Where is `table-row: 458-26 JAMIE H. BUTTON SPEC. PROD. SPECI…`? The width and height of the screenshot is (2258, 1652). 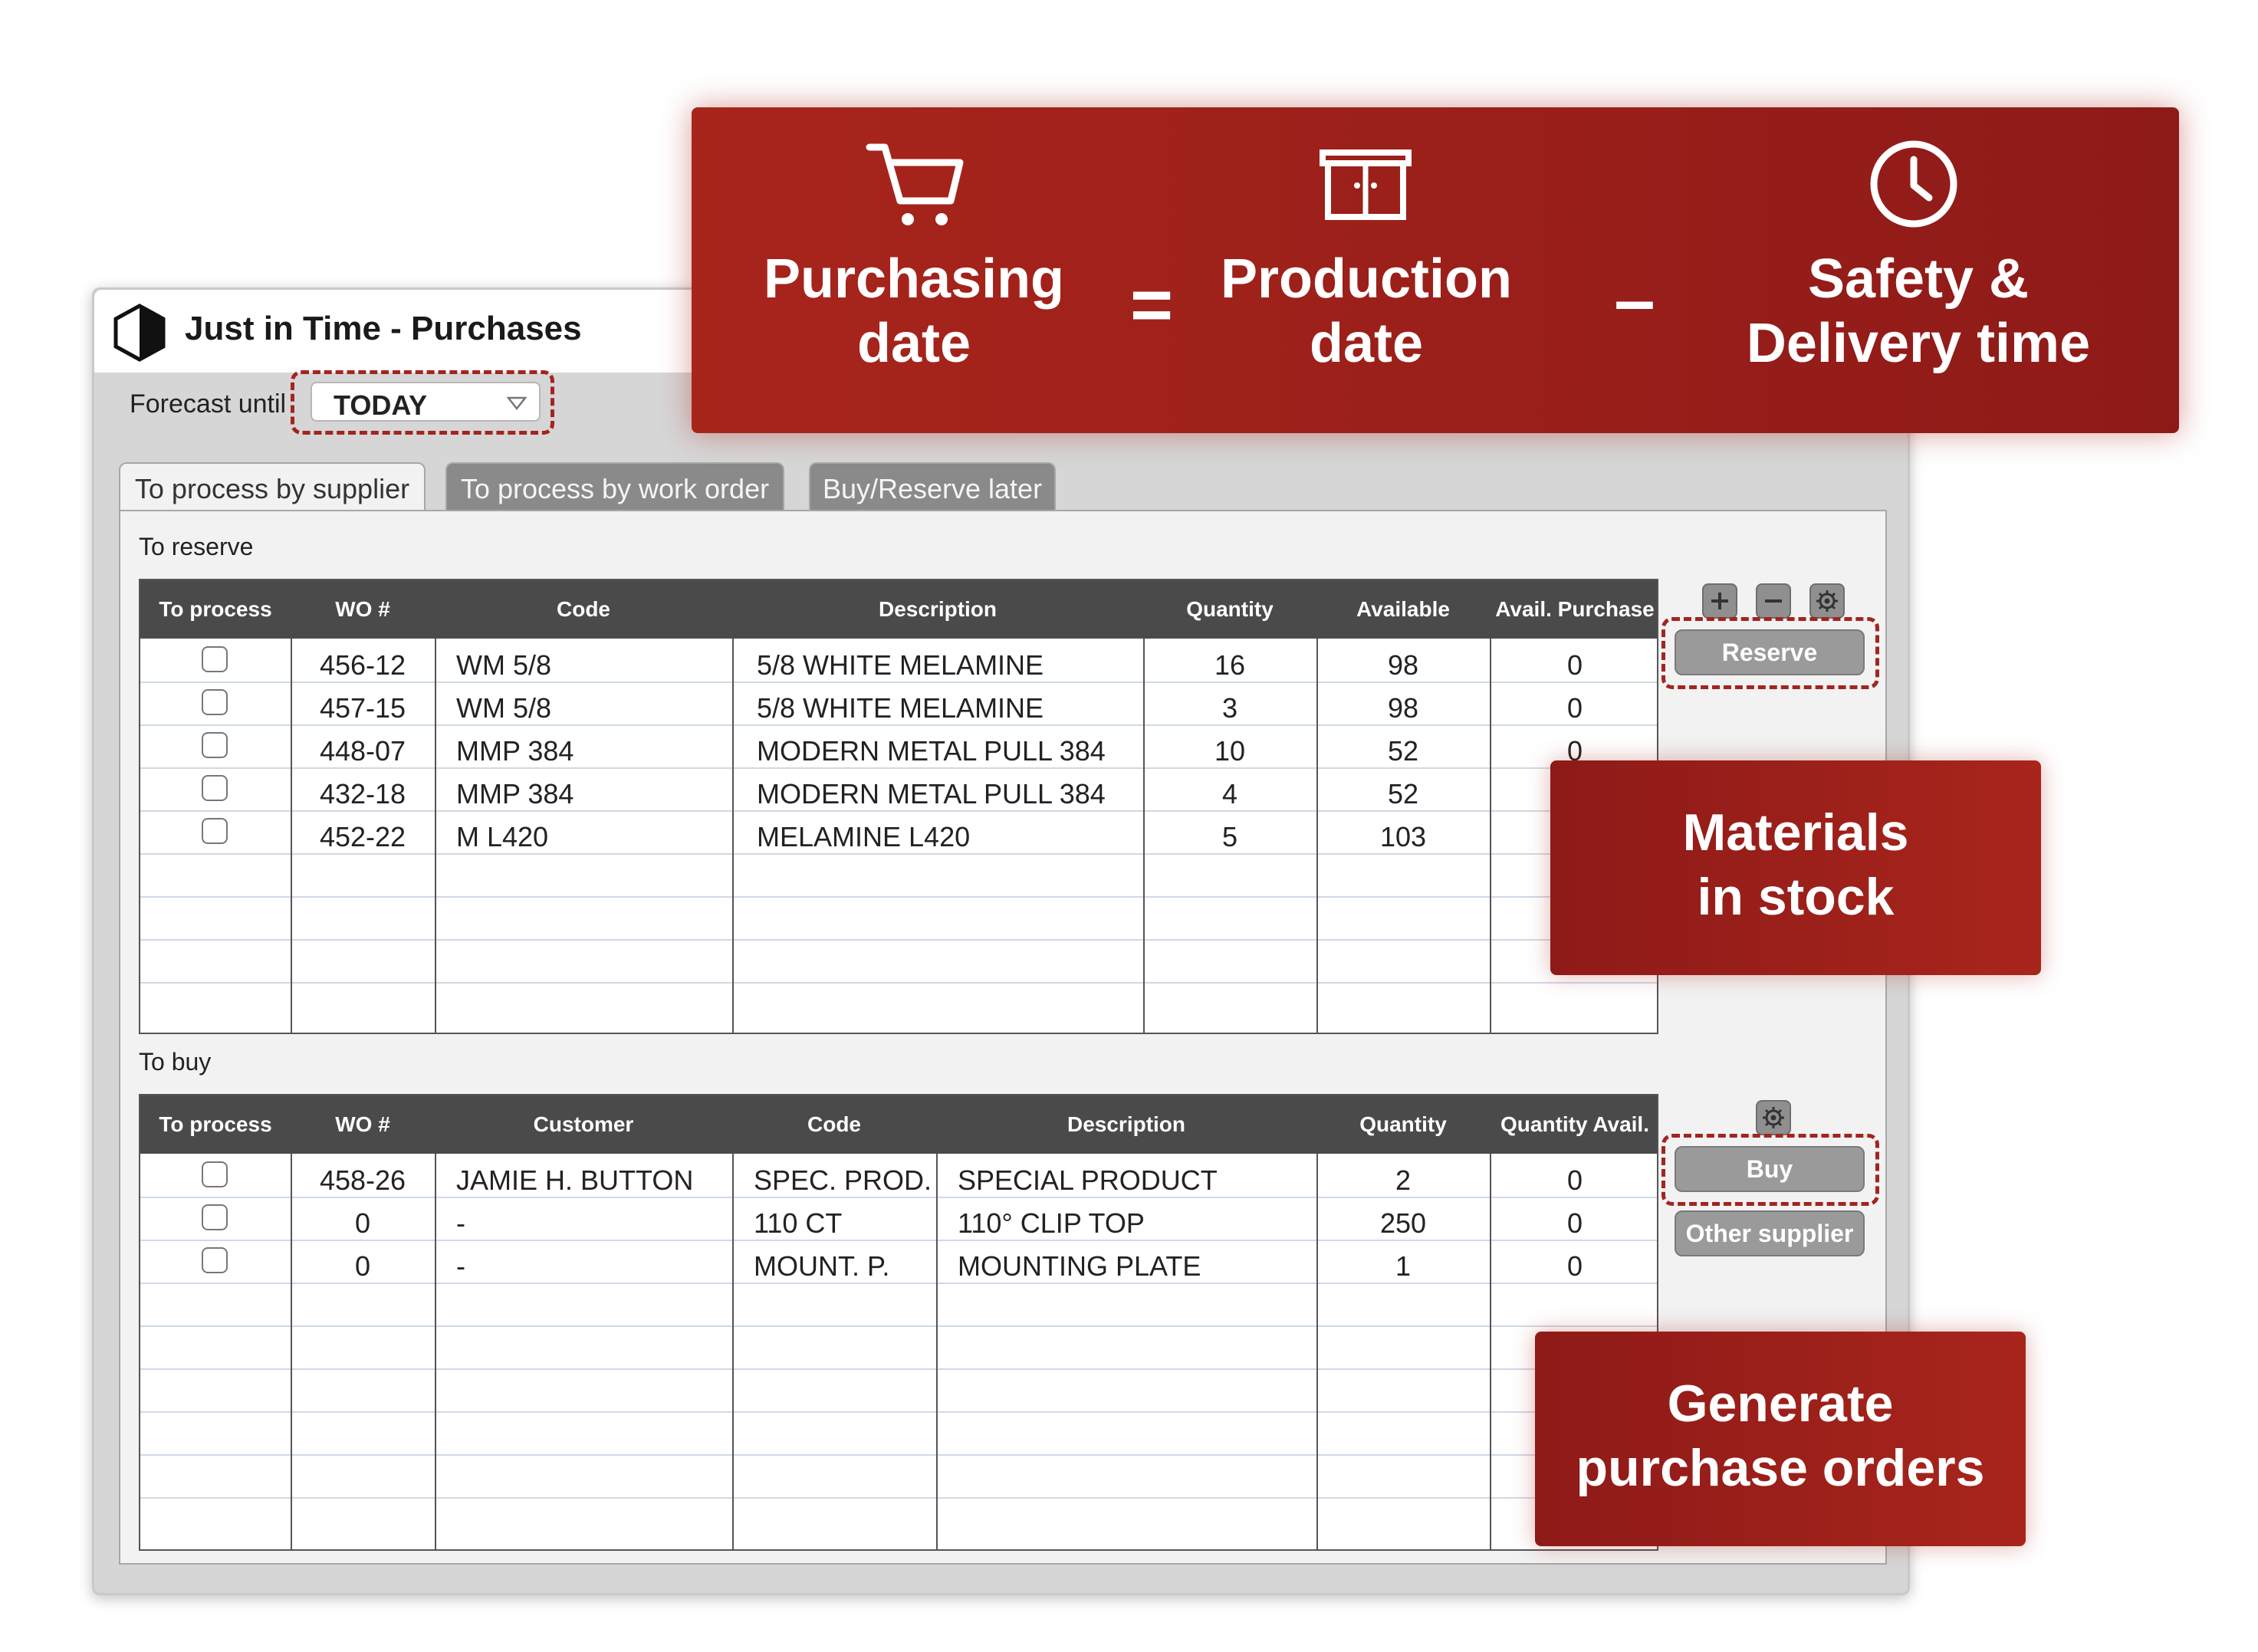 table-row: 458-26 JAMIE H. BUTTON SPEC. PROD. SPECI… is located at coordinates (898, 1176).